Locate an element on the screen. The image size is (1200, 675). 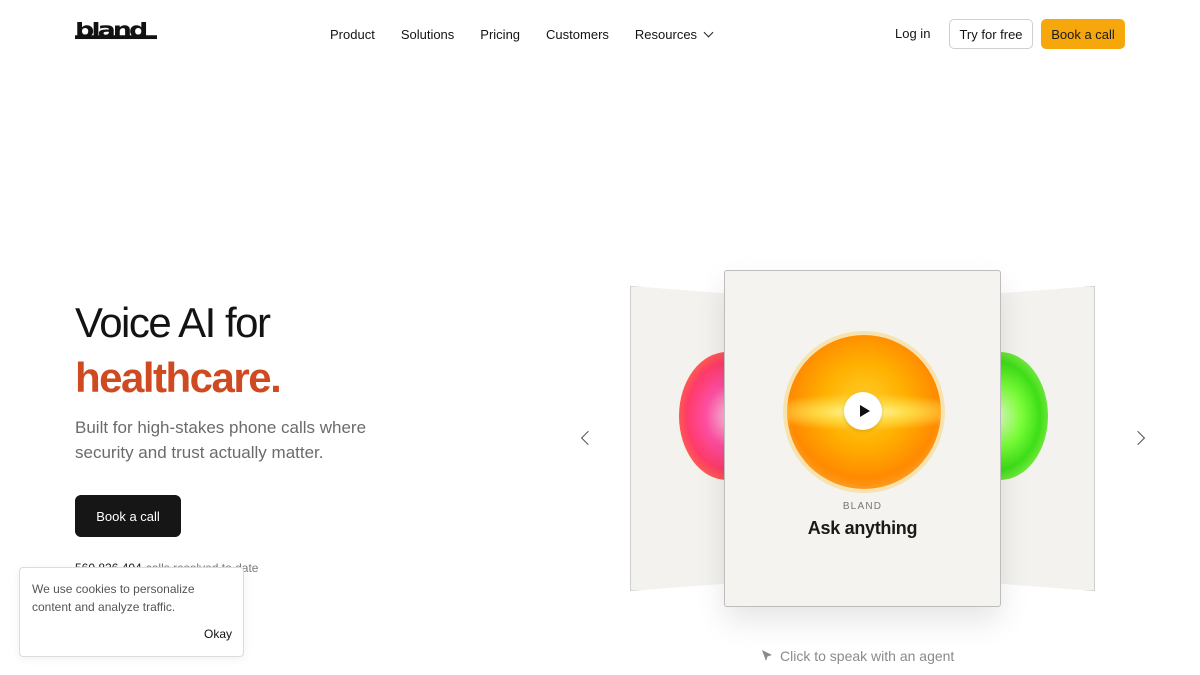
nav-item-label: Solutions is located at coordinates (427, 34).